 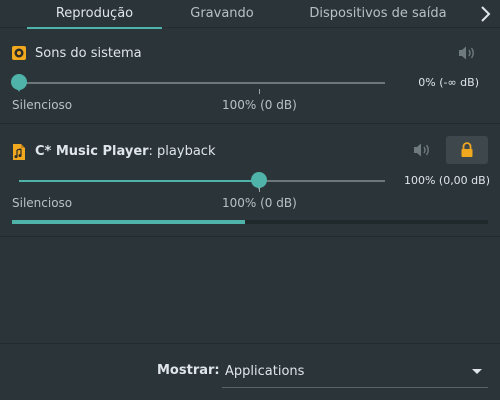 I want to click on lock-channels-button, so click(x=467, y=150).